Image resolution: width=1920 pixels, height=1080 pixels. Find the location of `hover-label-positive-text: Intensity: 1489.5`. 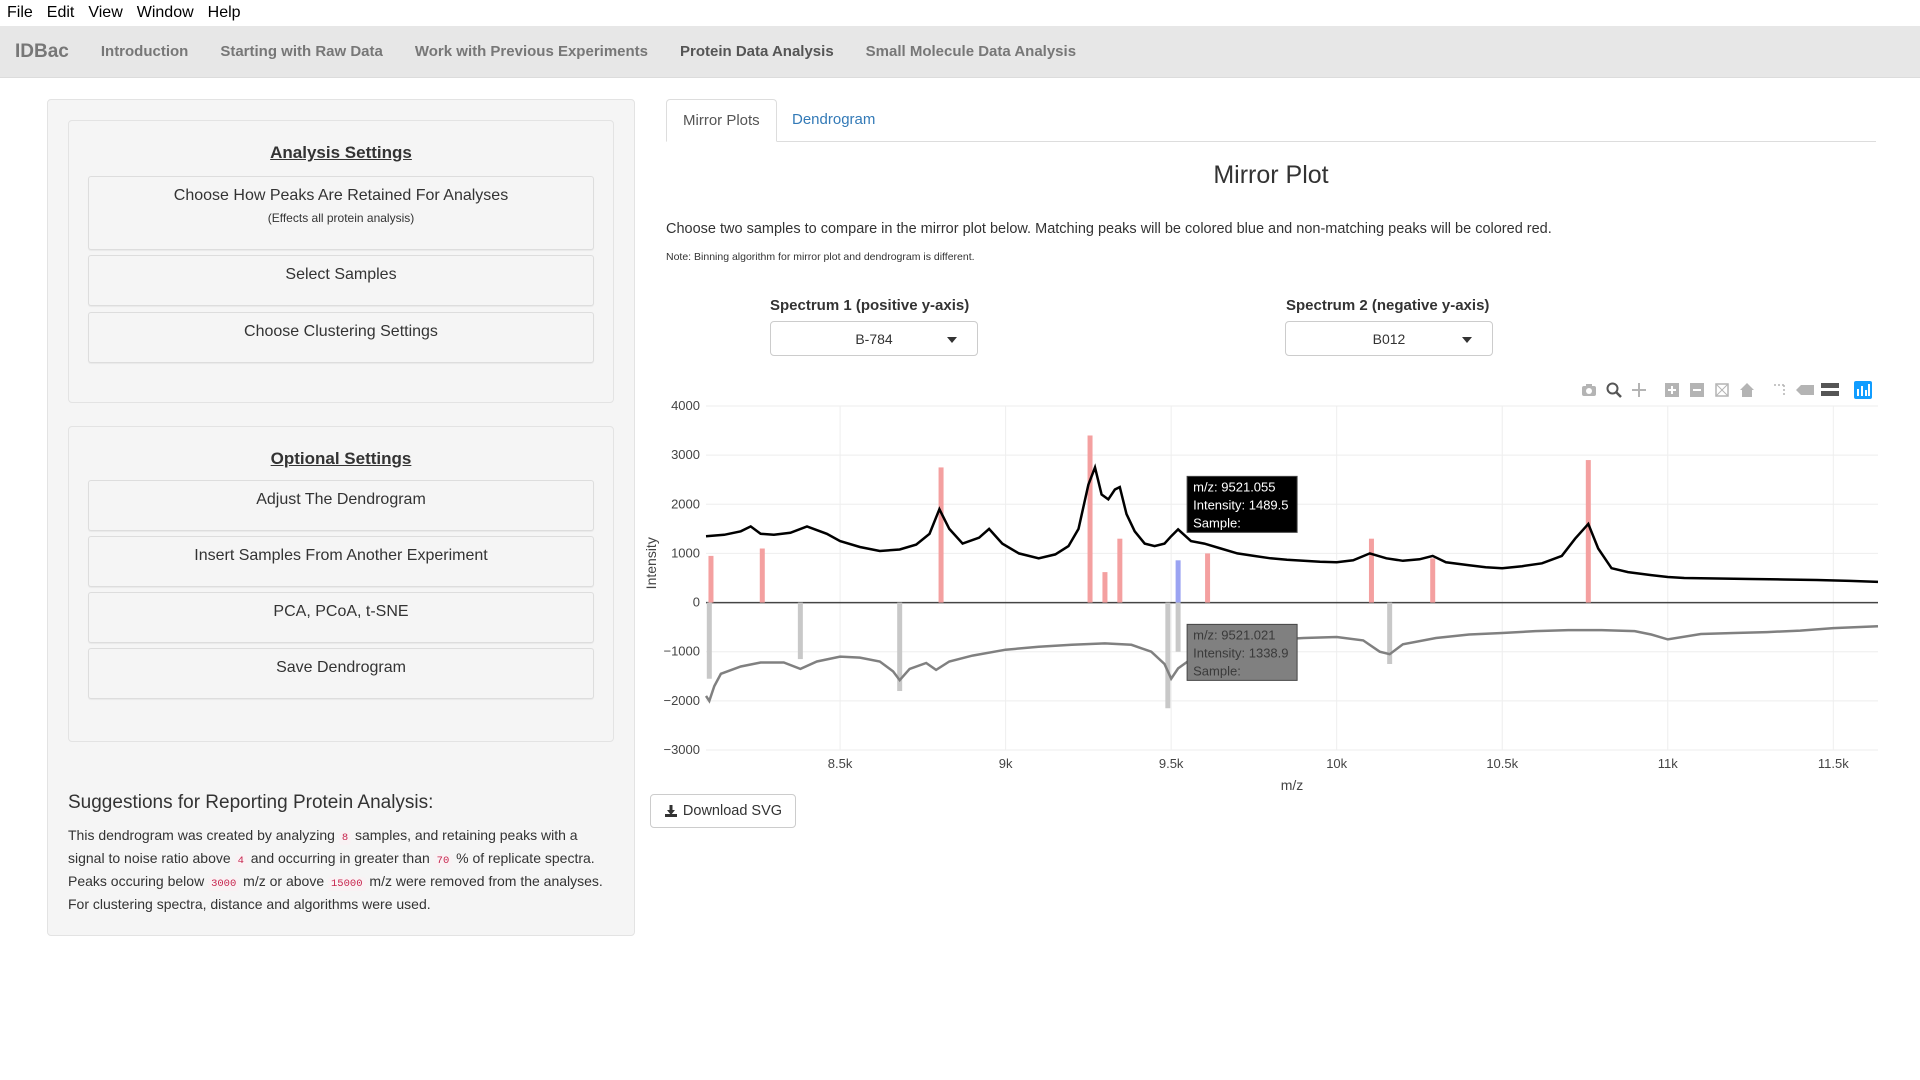

hover-label-positive-text: Intensity: 1489.5 is located at coordinates (1240, 504).